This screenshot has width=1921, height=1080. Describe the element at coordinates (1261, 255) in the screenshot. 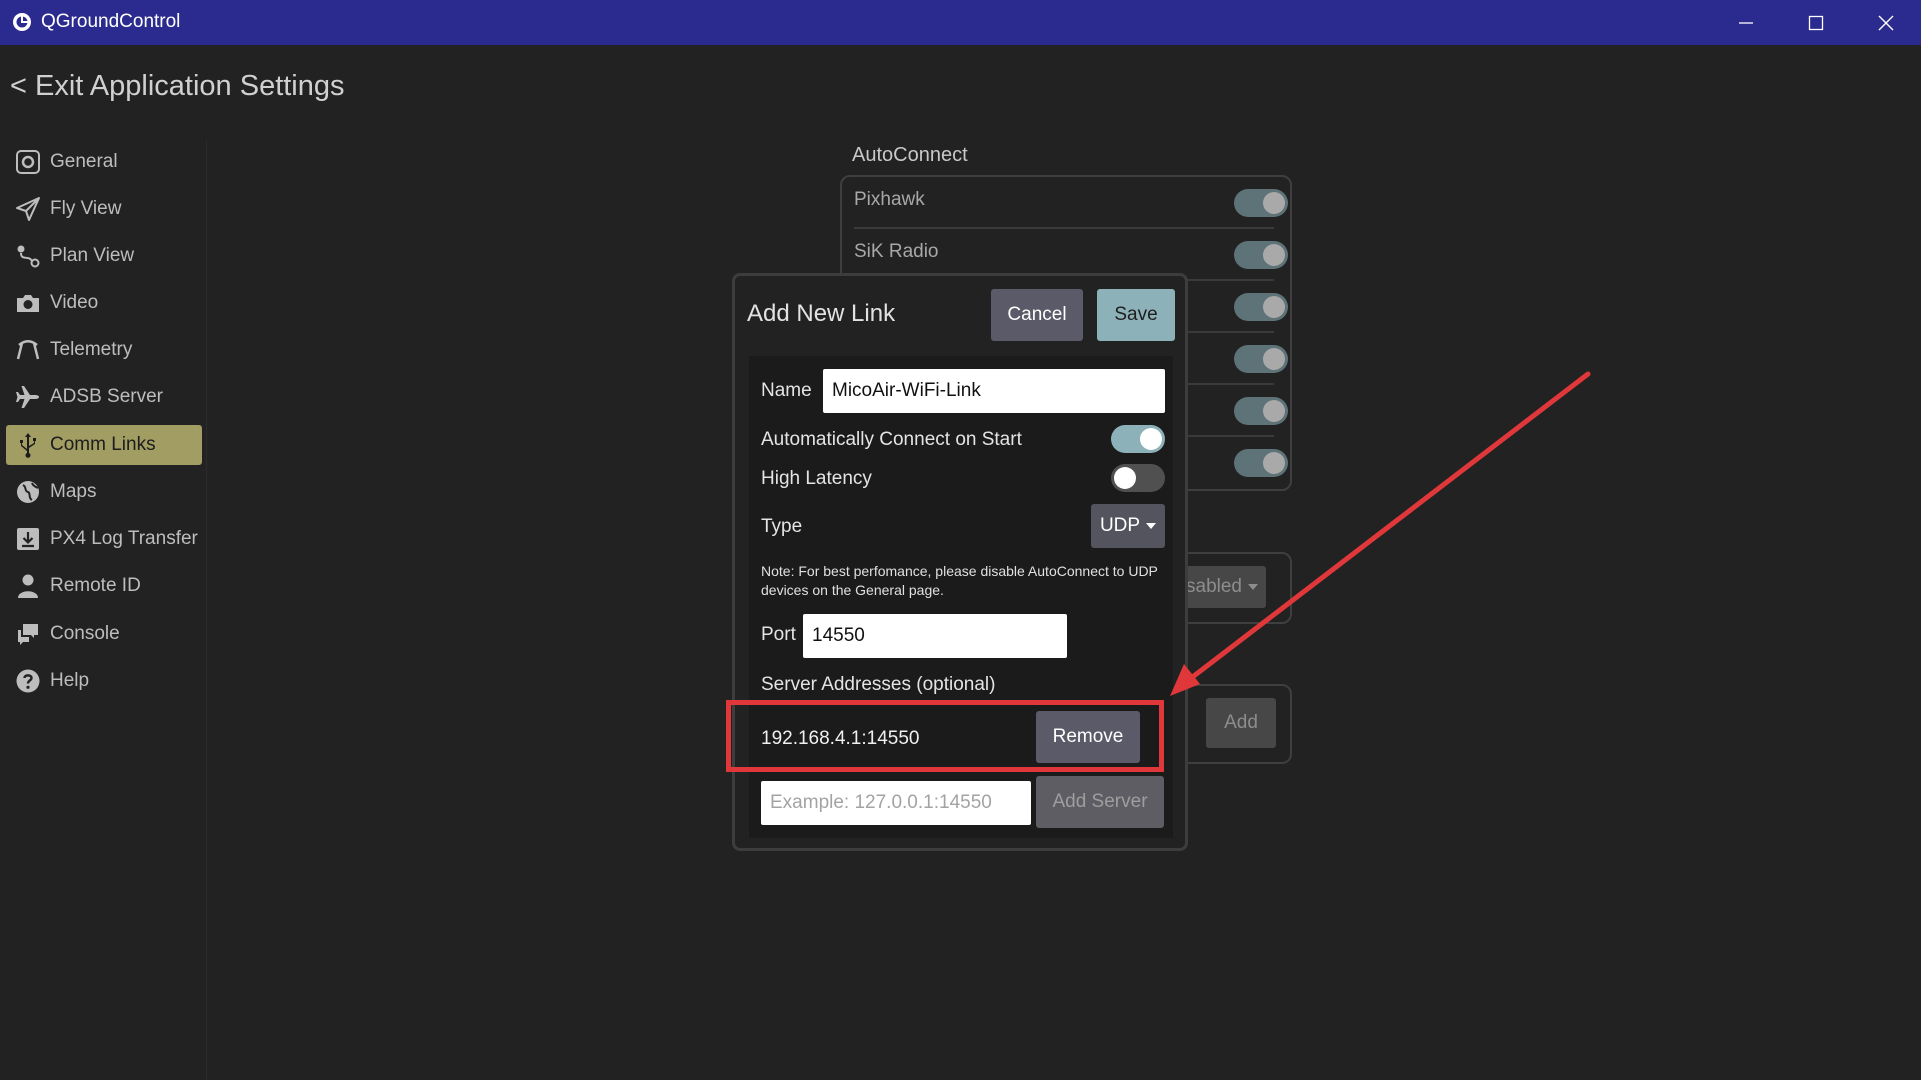

I see `autoconnect-sik-radio-toggle` at that location.